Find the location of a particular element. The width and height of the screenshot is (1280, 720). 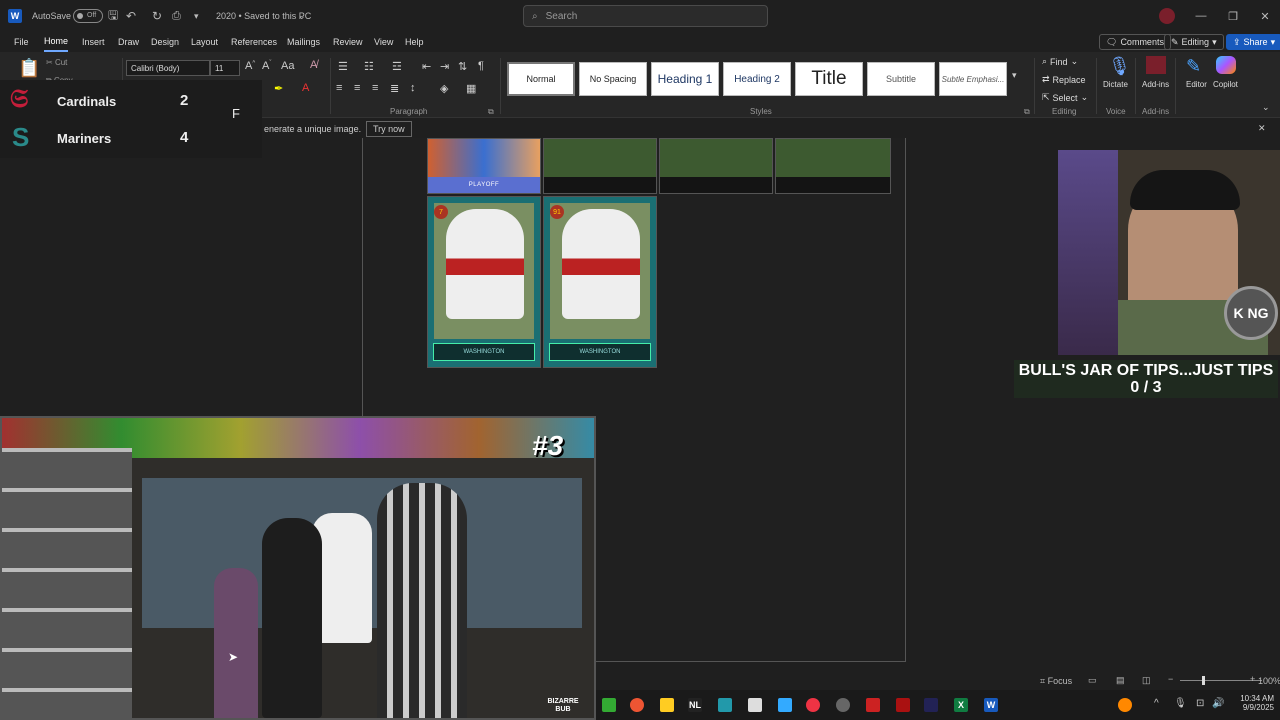

zoom-out-icon: − is located at coordinates (1170, 679).